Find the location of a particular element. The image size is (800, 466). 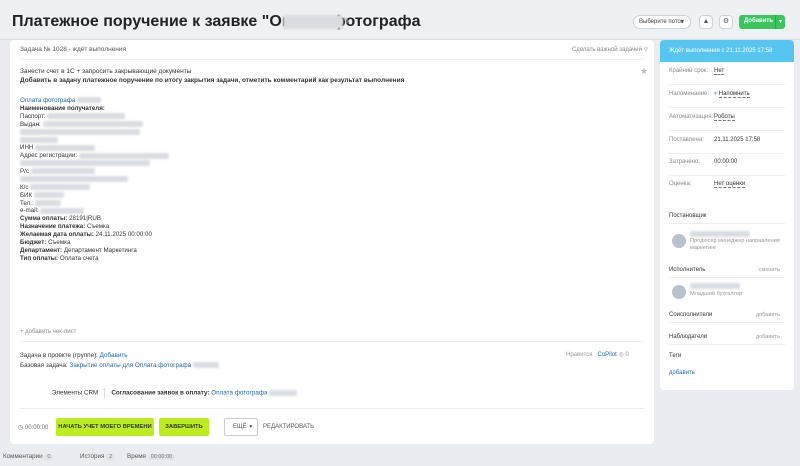

address-label: Адрес регистрации: is located at coordinates (49, 156).